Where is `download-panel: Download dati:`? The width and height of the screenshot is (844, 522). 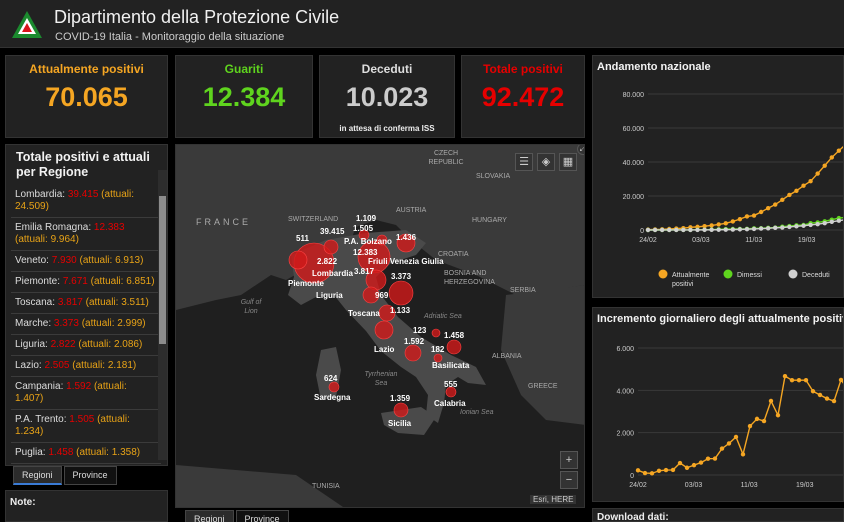
download-panel: Download dati: is located at coordinates (718, 515).